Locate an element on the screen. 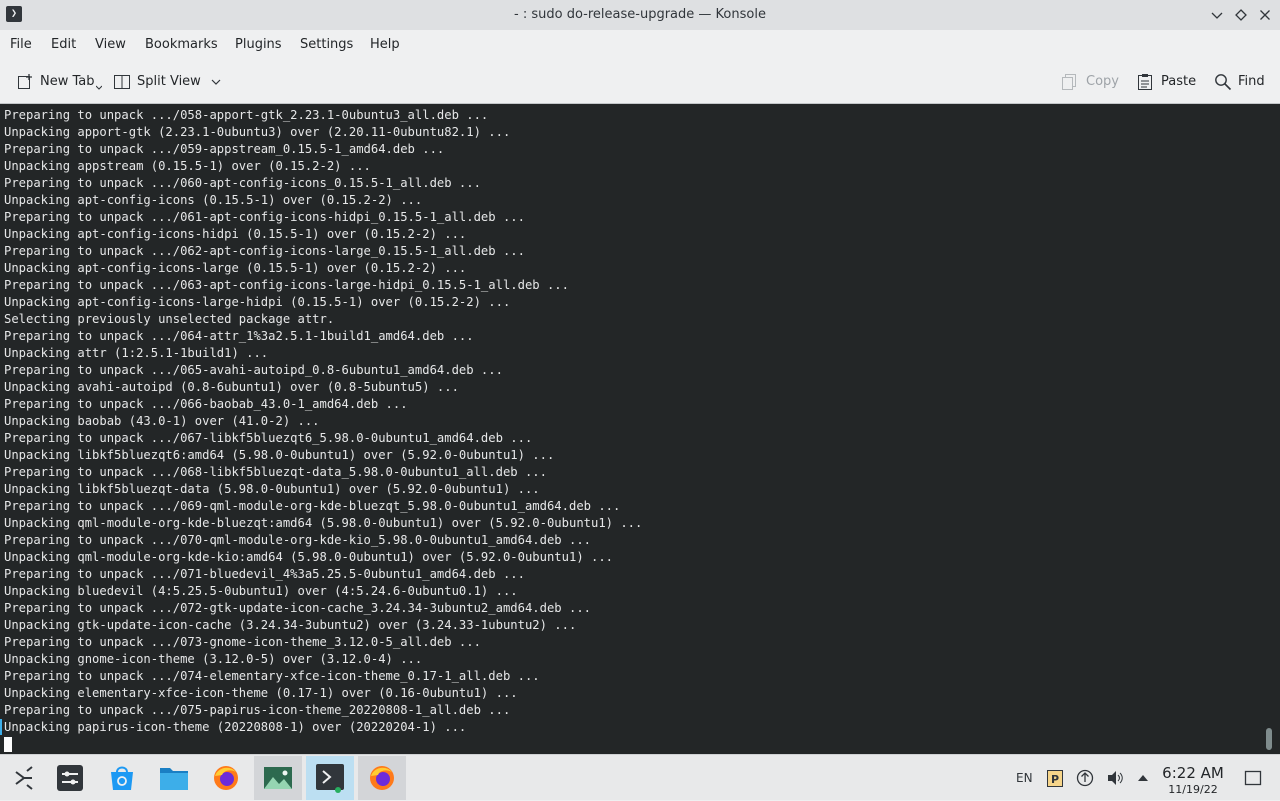  split-view-icon is located at coordinates (122, 81).